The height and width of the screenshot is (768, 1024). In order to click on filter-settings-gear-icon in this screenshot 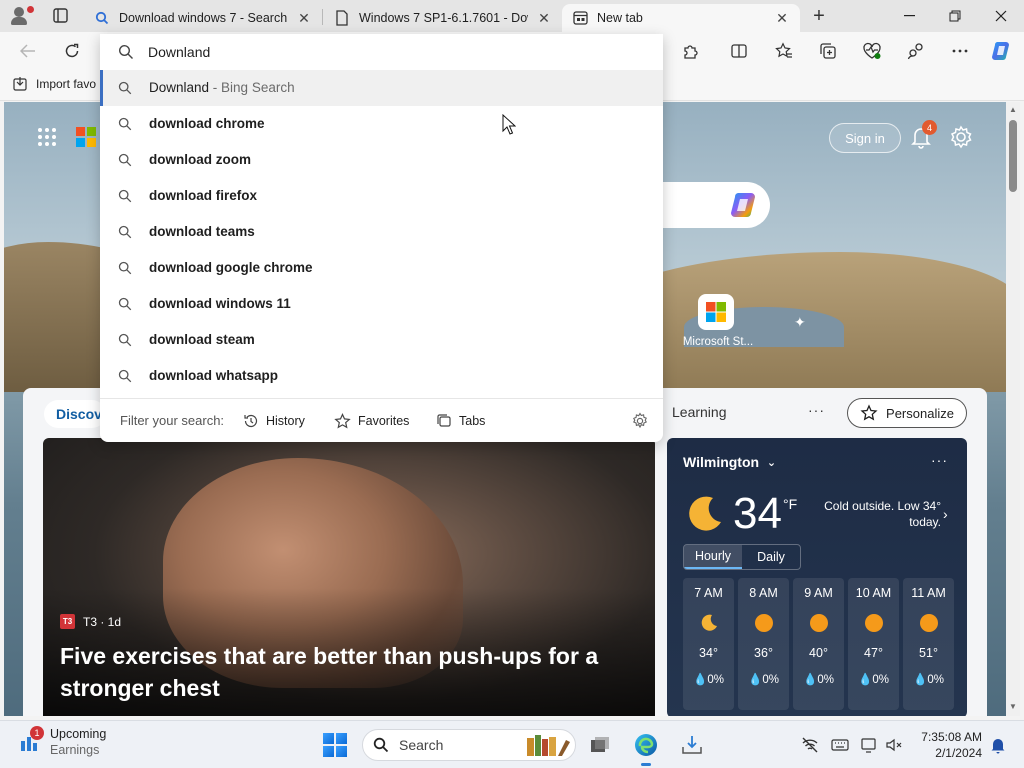, I will do `click(640, 421)`.